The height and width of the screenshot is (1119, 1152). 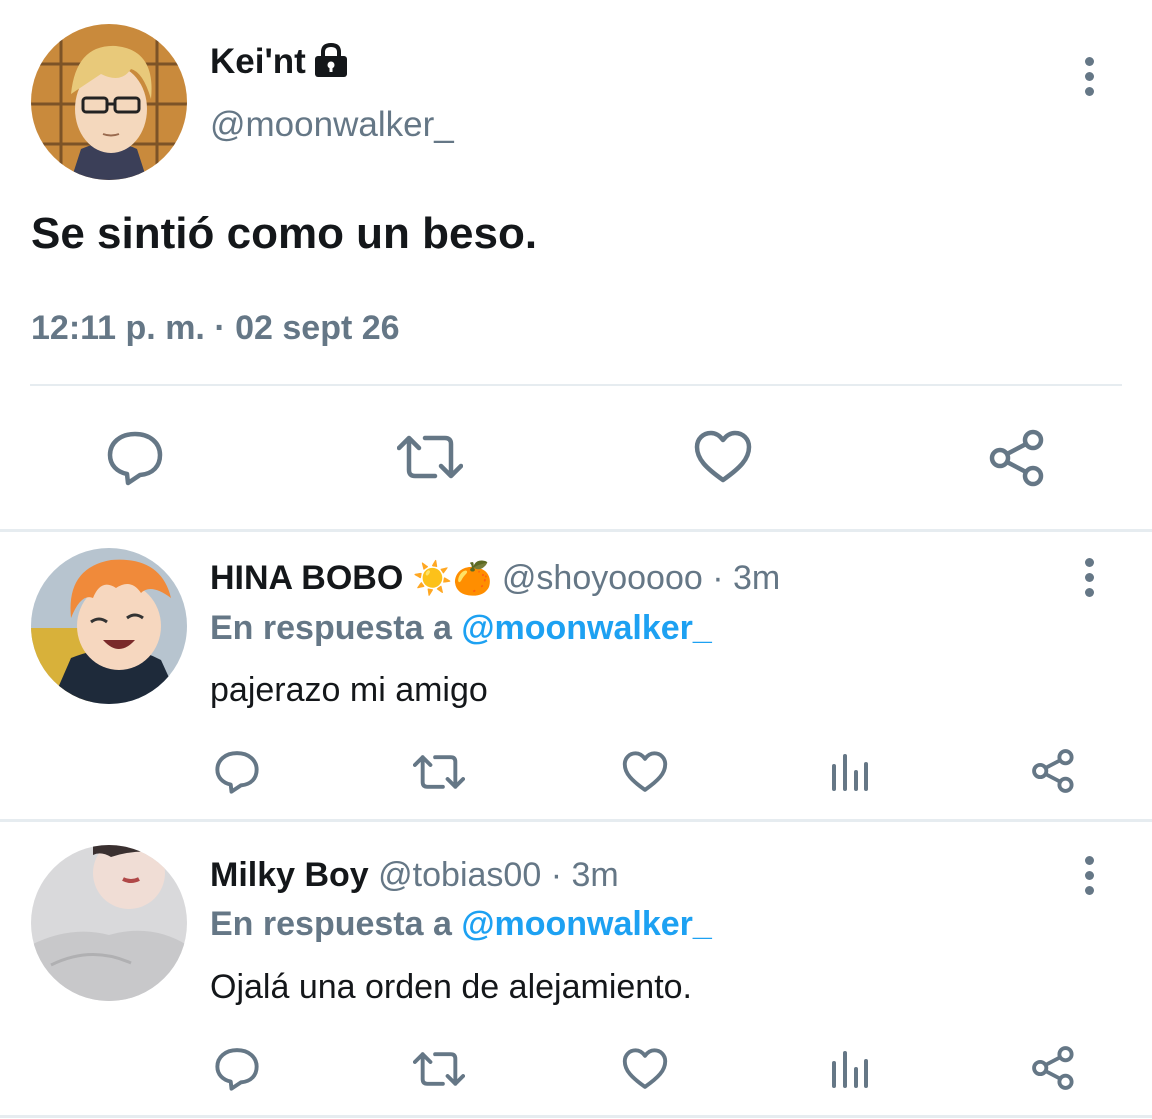 I want to click on main-handle: @moonwalker_, so click(x=332, y=125).